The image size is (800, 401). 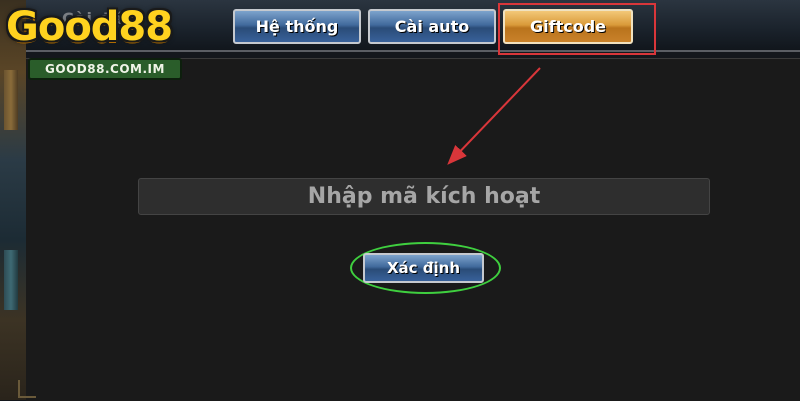 What do you see at coordinates (27, 389) in the screenshot?
I see `panel-corner-ornament` at bounding box center [27, 389].